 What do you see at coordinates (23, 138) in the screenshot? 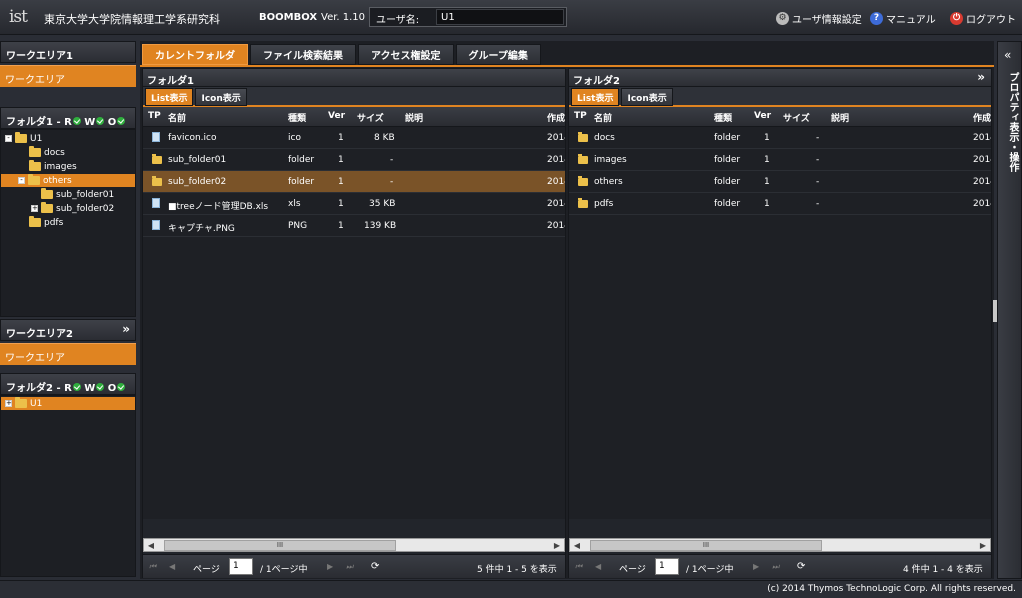
I see `tree-node-u1: - U1` at bounding box center [23, 138].